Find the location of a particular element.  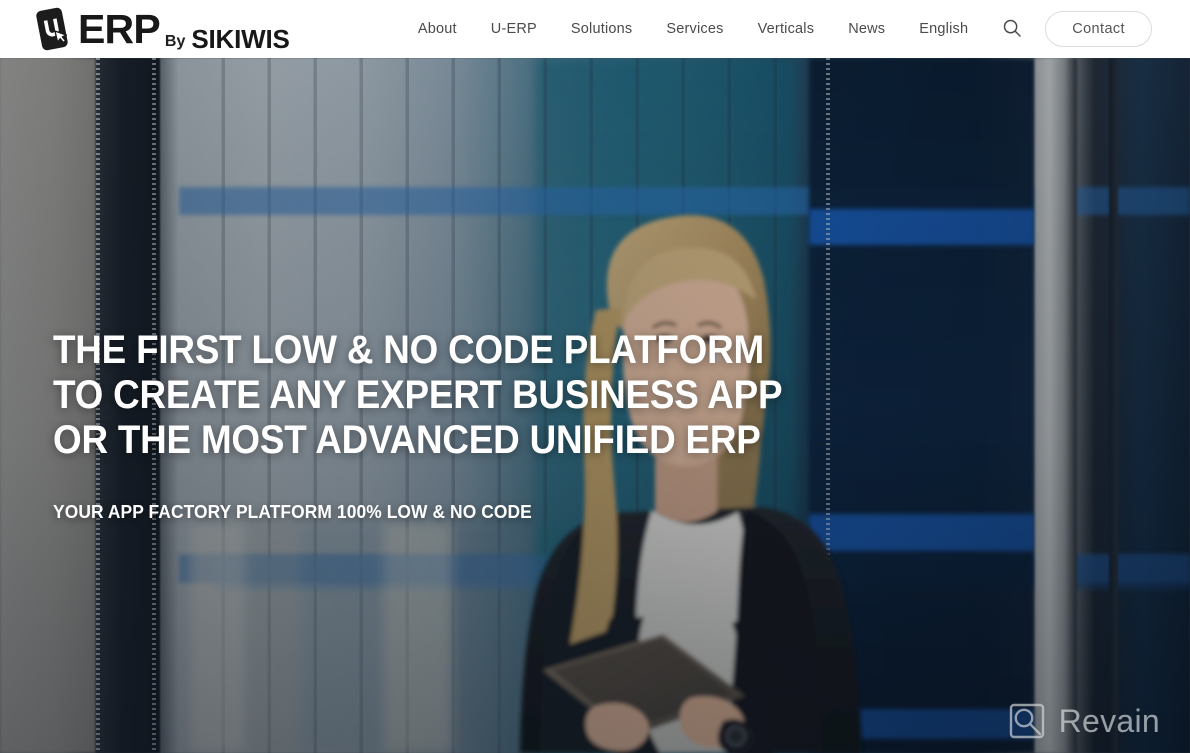

logo-erp-text: ERP is located at coordinates (119, 28).